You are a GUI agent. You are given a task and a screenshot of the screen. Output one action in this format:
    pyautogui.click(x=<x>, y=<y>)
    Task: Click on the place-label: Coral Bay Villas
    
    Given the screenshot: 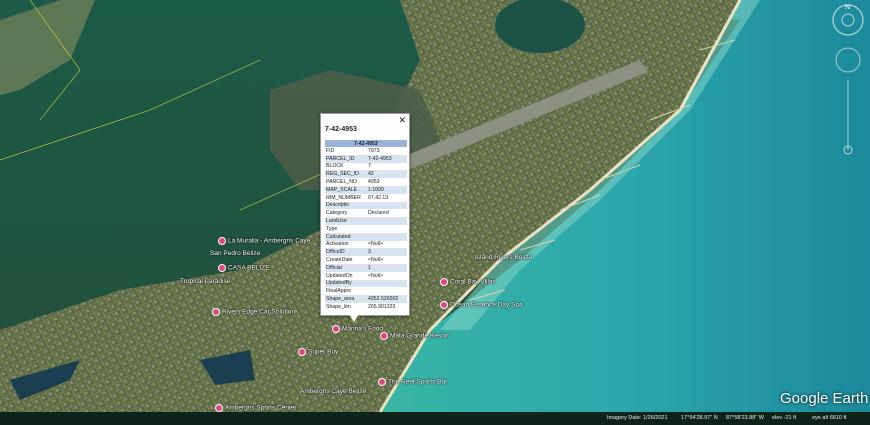 What is the action you would take?
    pyautogui.click(x=468, y=282)
    